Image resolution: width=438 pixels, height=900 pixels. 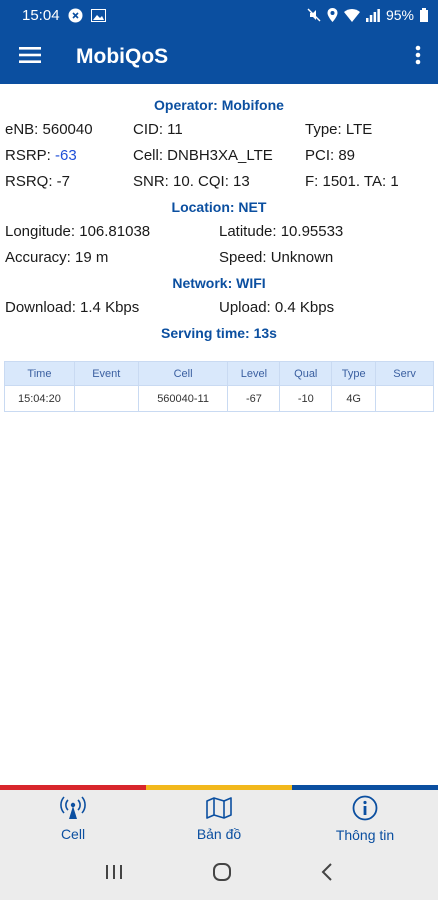 What do you see at coordinates (98, 15) in the screenshot?
I see `image-icon` at bounding box center [98, 15].